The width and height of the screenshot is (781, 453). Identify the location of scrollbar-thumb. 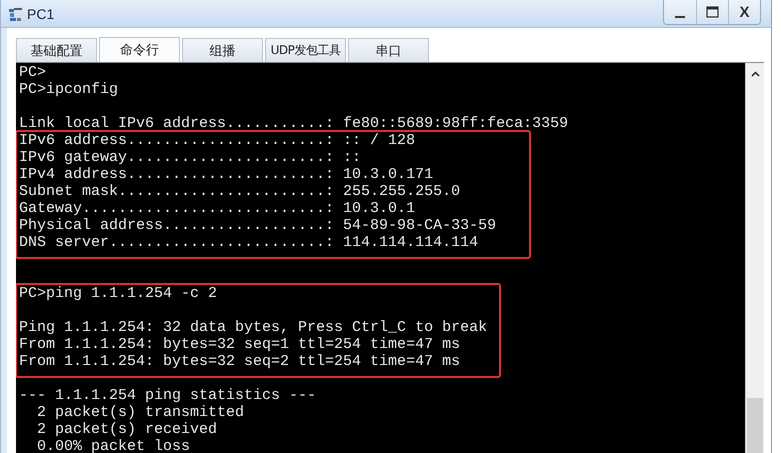
(755, 425).